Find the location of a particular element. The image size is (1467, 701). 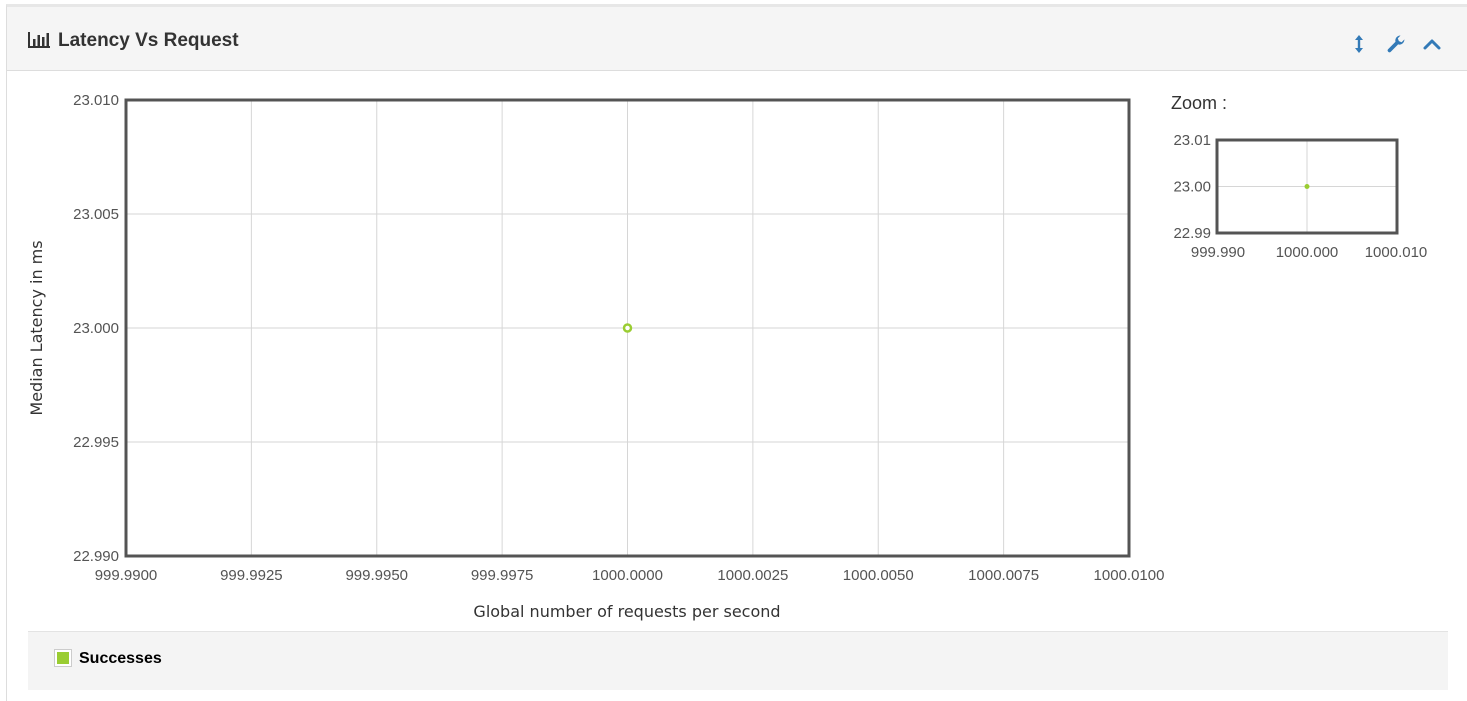

zoom-y-tick-label: 23.00 is located at coordinates (1192, 187).